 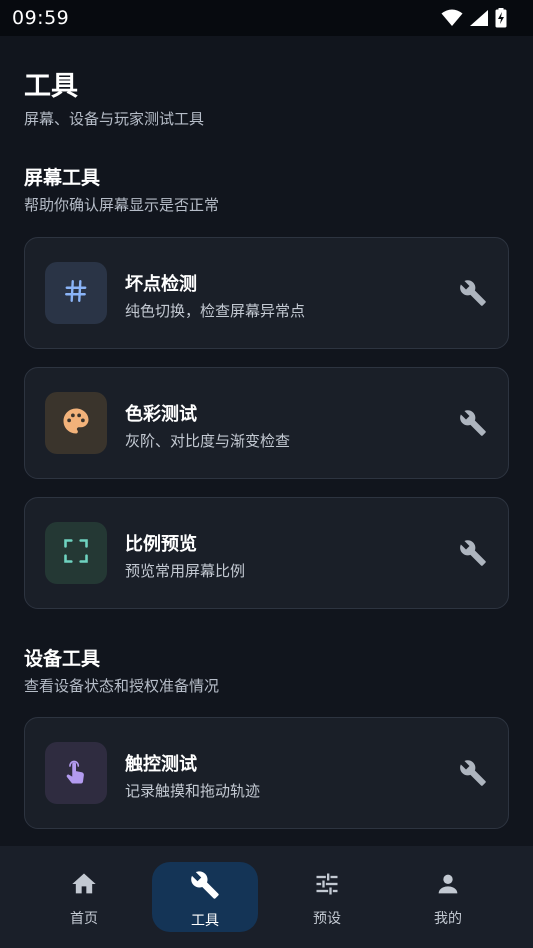 What do you see at coordinates (161, 284) in the screenshot?
I see `tool-card-title: 坏点检测` at bounding box center [161, 284].